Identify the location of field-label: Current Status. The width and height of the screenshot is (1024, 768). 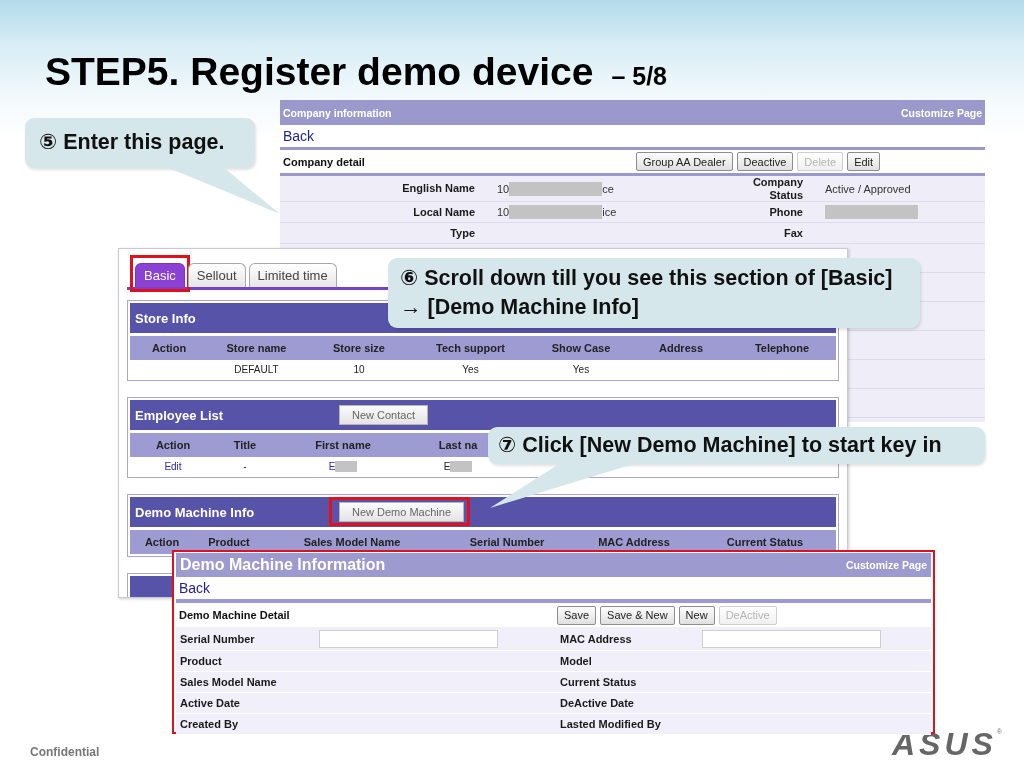
(599, 682).